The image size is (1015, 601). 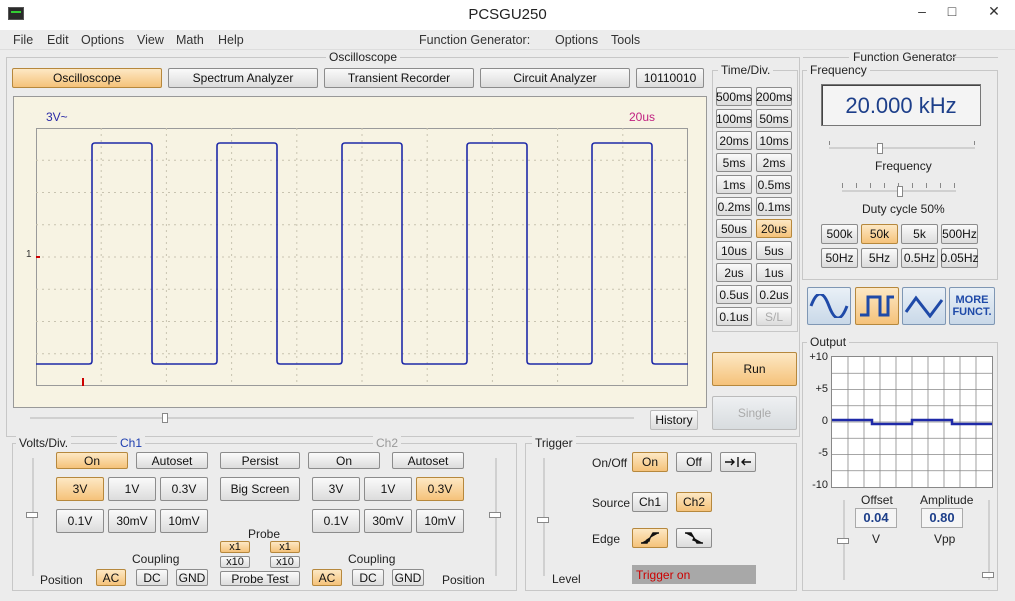 I want to click on square-wave-button, so click(x=877, y=306).